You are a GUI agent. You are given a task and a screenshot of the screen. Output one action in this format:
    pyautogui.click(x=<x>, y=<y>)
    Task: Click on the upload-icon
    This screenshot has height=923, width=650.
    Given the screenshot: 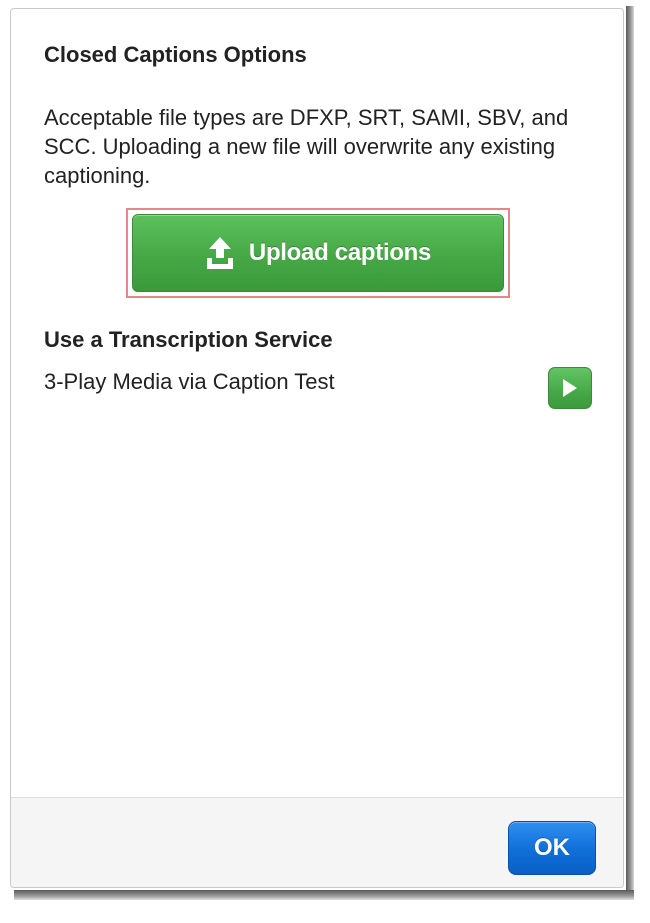 What is the action you would take?
    pyautogui.click(x=219, y=253)
    